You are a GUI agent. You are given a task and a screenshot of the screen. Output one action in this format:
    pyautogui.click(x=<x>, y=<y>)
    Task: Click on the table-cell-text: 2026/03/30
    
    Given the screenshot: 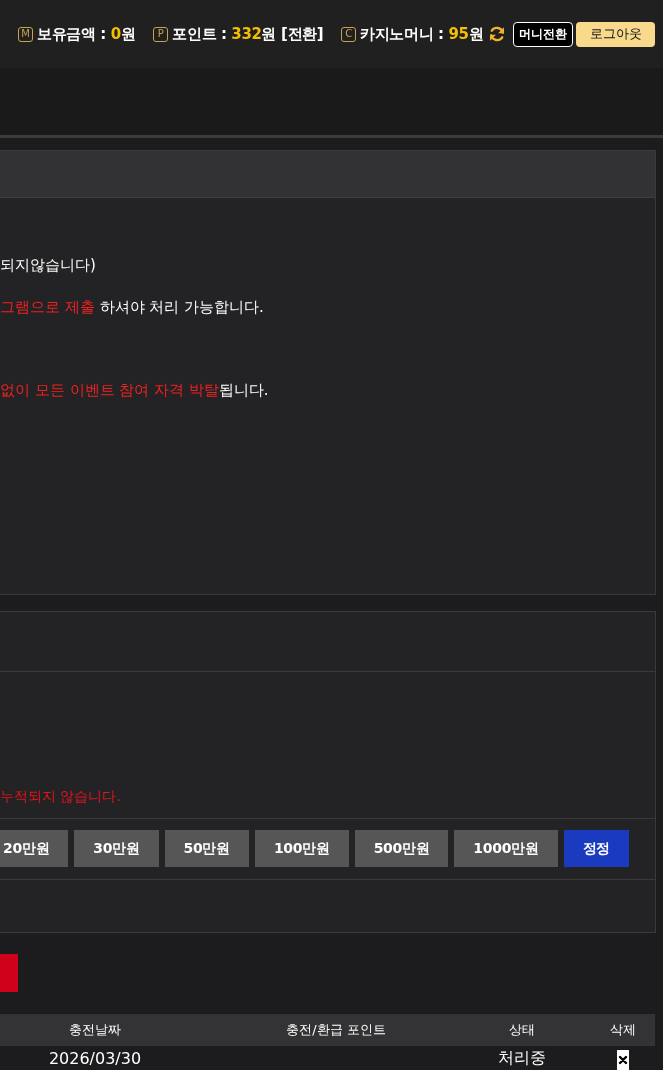 What is the action you would take?
    pyautogui.click(x=95, y=1058)
    